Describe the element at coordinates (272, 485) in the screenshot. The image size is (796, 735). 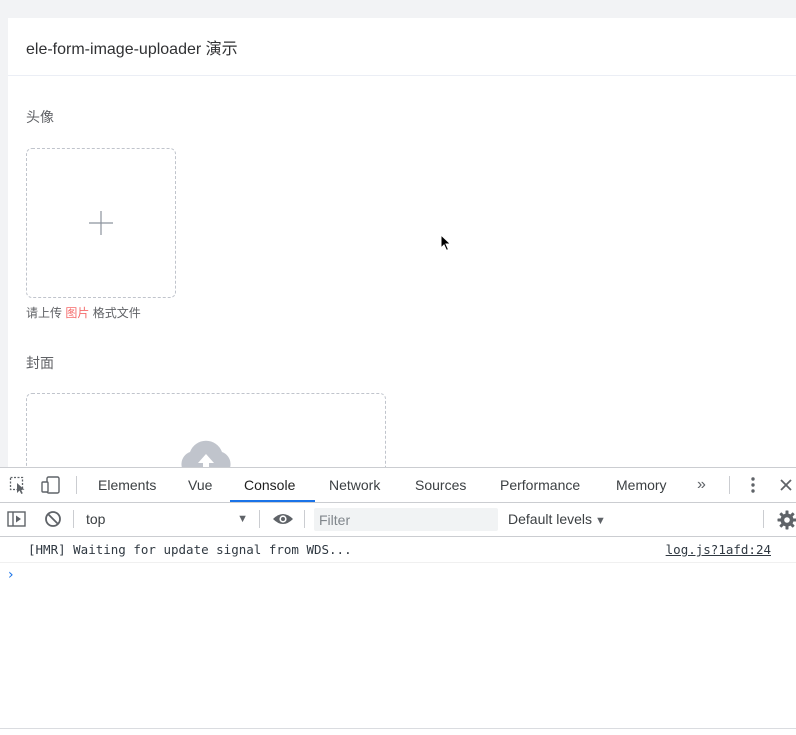
I see `tab-console: Console` at that location.